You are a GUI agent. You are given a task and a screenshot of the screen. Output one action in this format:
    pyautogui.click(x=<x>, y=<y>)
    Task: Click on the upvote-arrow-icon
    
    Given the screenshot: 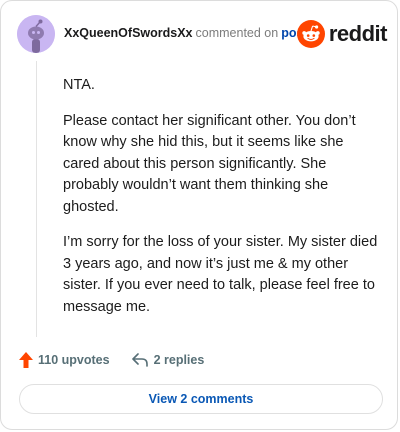 What is the action you would take?
    pyautogui.click(x=26, y=360)
    